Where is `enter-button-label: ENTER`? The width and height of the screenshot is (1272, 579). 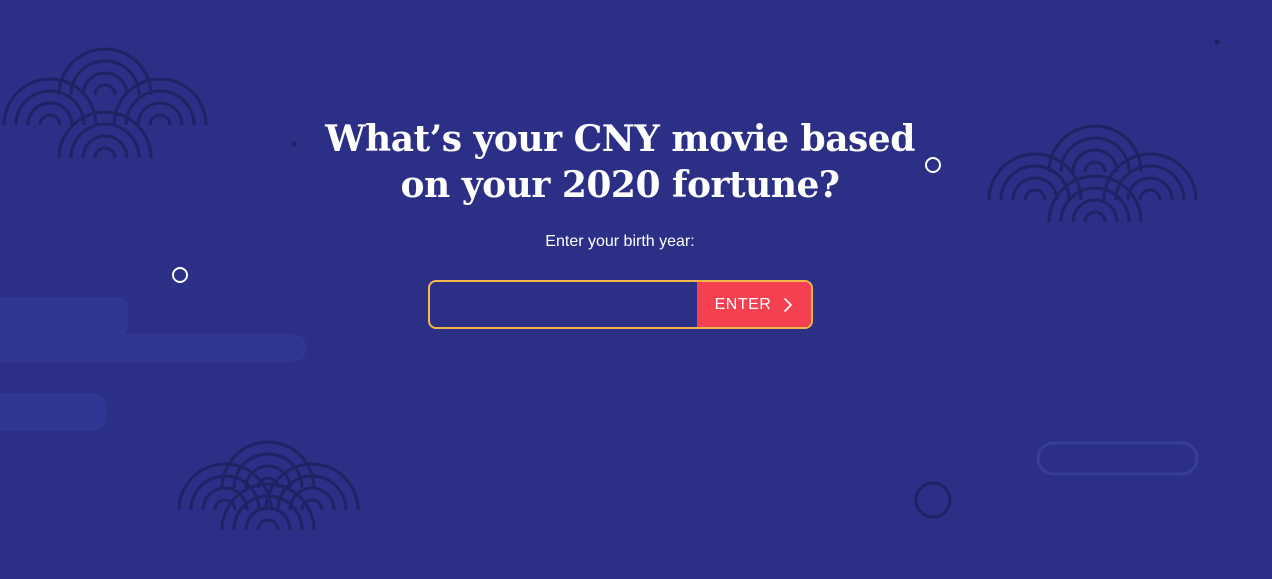
enter-button-label: ENTER is located at coordinates (743, 304).